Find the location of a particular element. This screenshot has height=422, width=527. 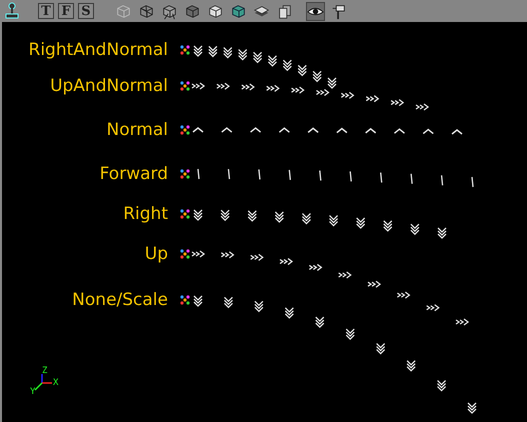

mode-button: S is located at coordinates (86, 11).